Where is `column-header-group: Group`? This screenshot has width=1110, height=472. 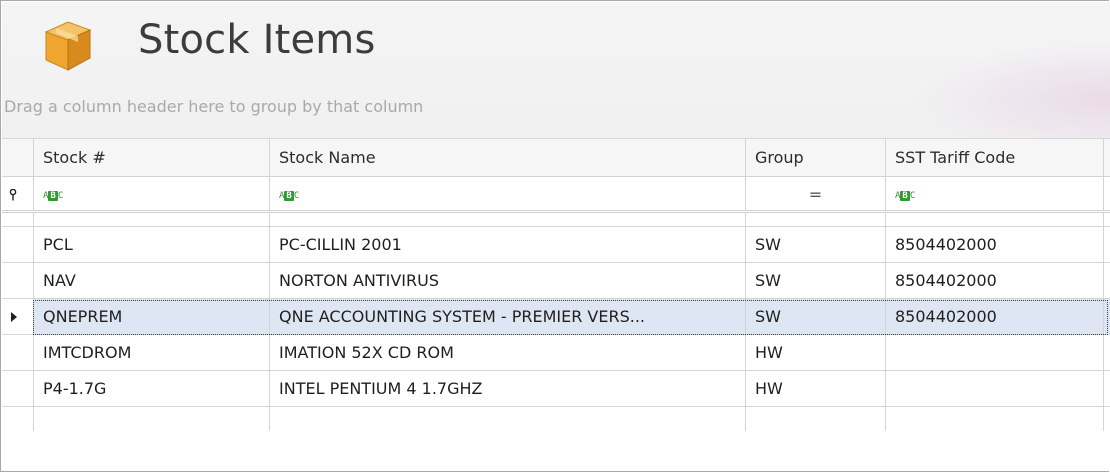 column-header-group: Group is located at coordinates (816, 157).